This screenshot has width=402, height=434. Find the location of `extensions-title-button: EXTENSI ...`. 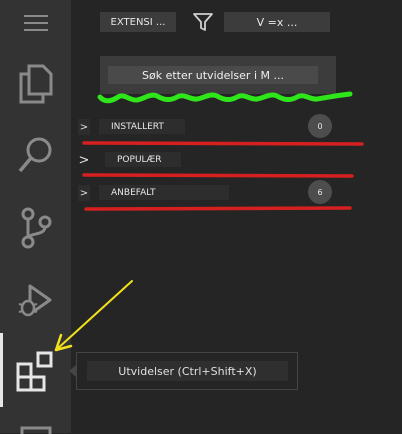

extensions-title-button: EXTENSI ... is located at coordinates (138, 22).